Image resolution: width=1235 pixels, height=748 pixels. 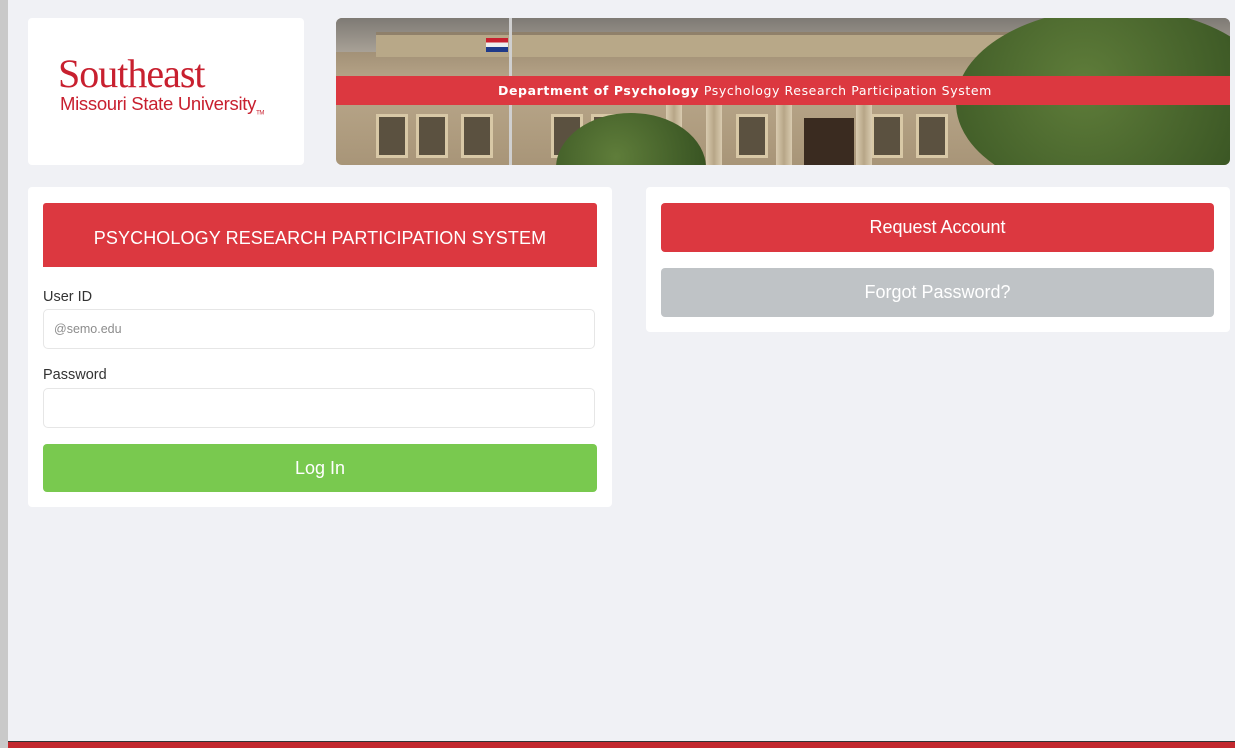 What do you see at coordinates (847, 90) in the screenshot?
I see `banner-system-name: Psychology Research Participation System` at bounding box center [847, 90].